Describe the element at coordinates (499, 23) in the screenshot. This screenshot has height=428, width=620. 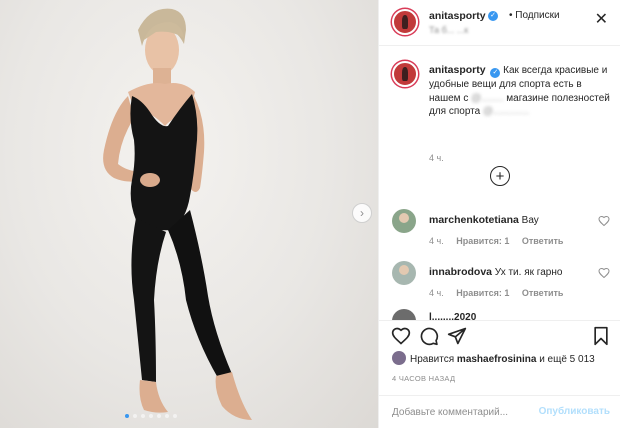
I see `post-header: anitasporty ✓ • Подписки Та б... ...к ✕` at that location.